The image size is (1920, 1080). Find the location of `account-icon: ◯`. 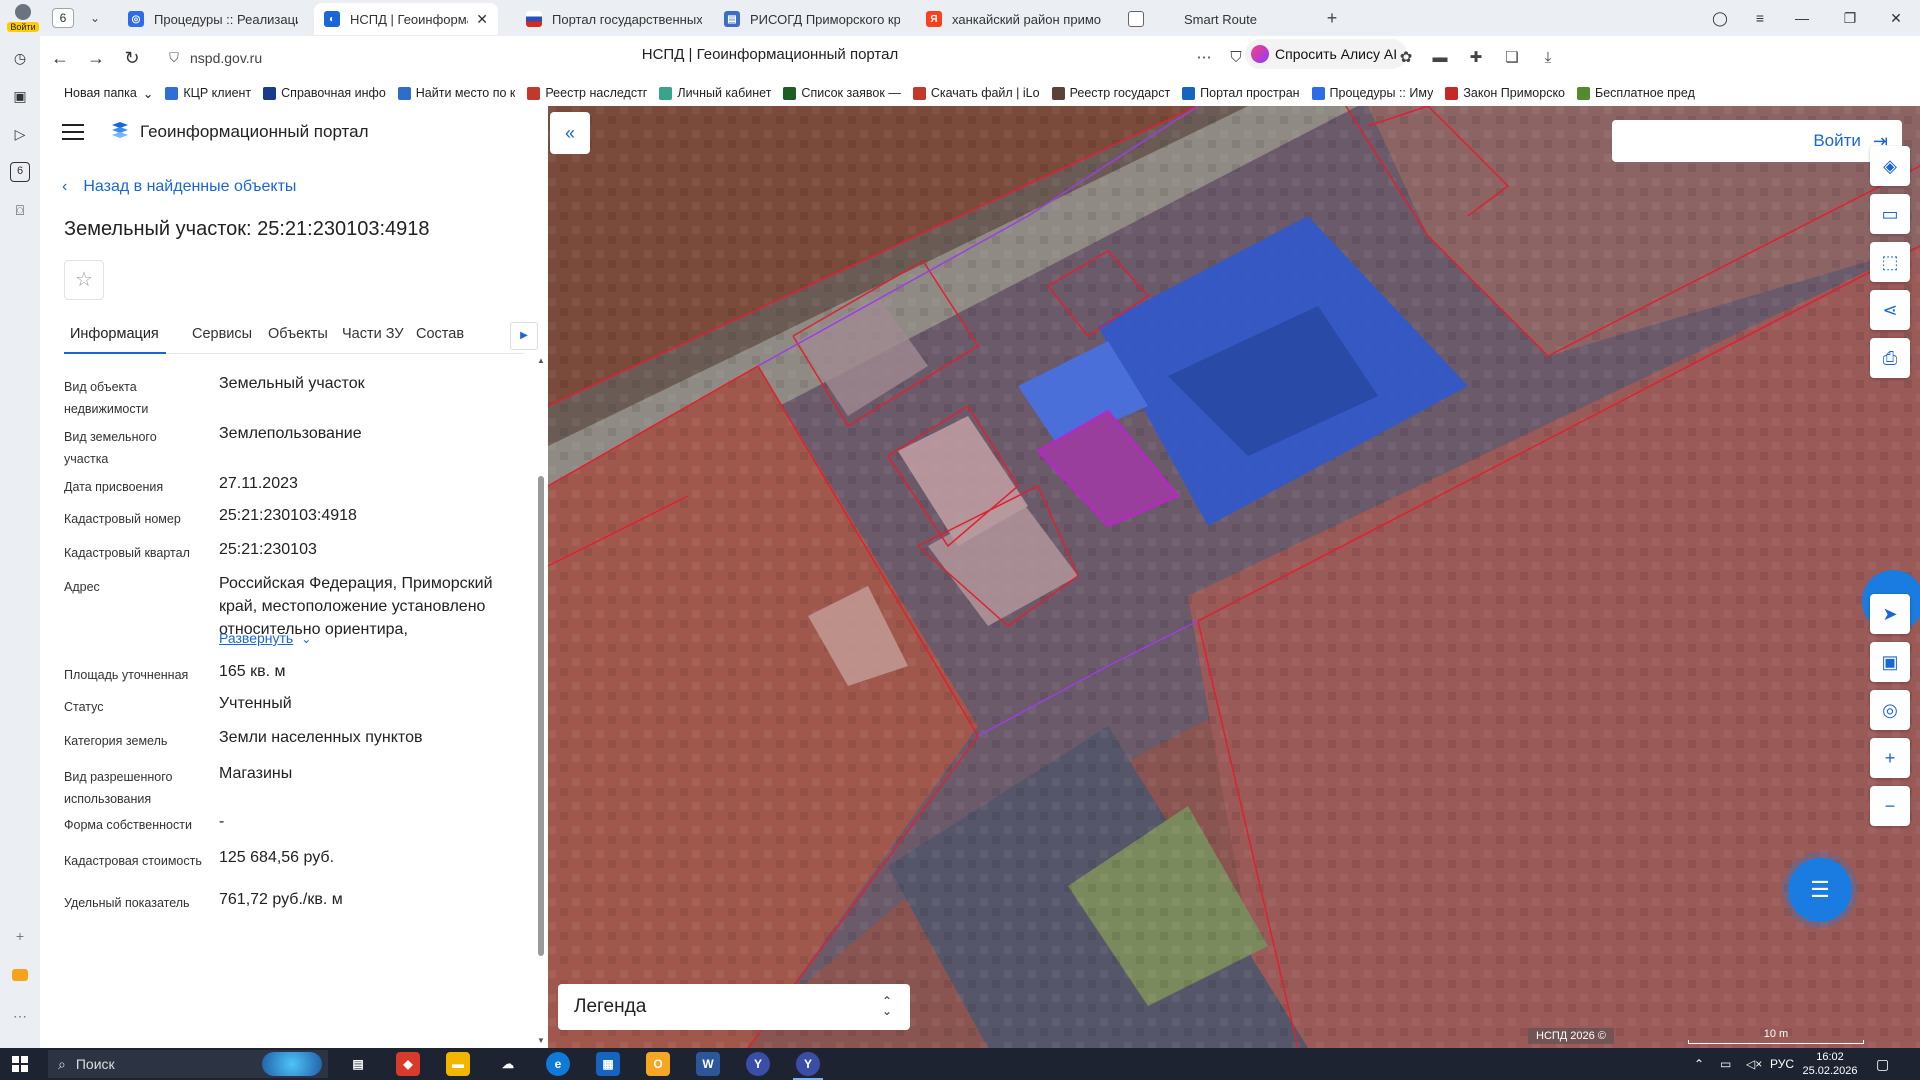

account-icon: ◯ is located at coordinates (1720, 18).